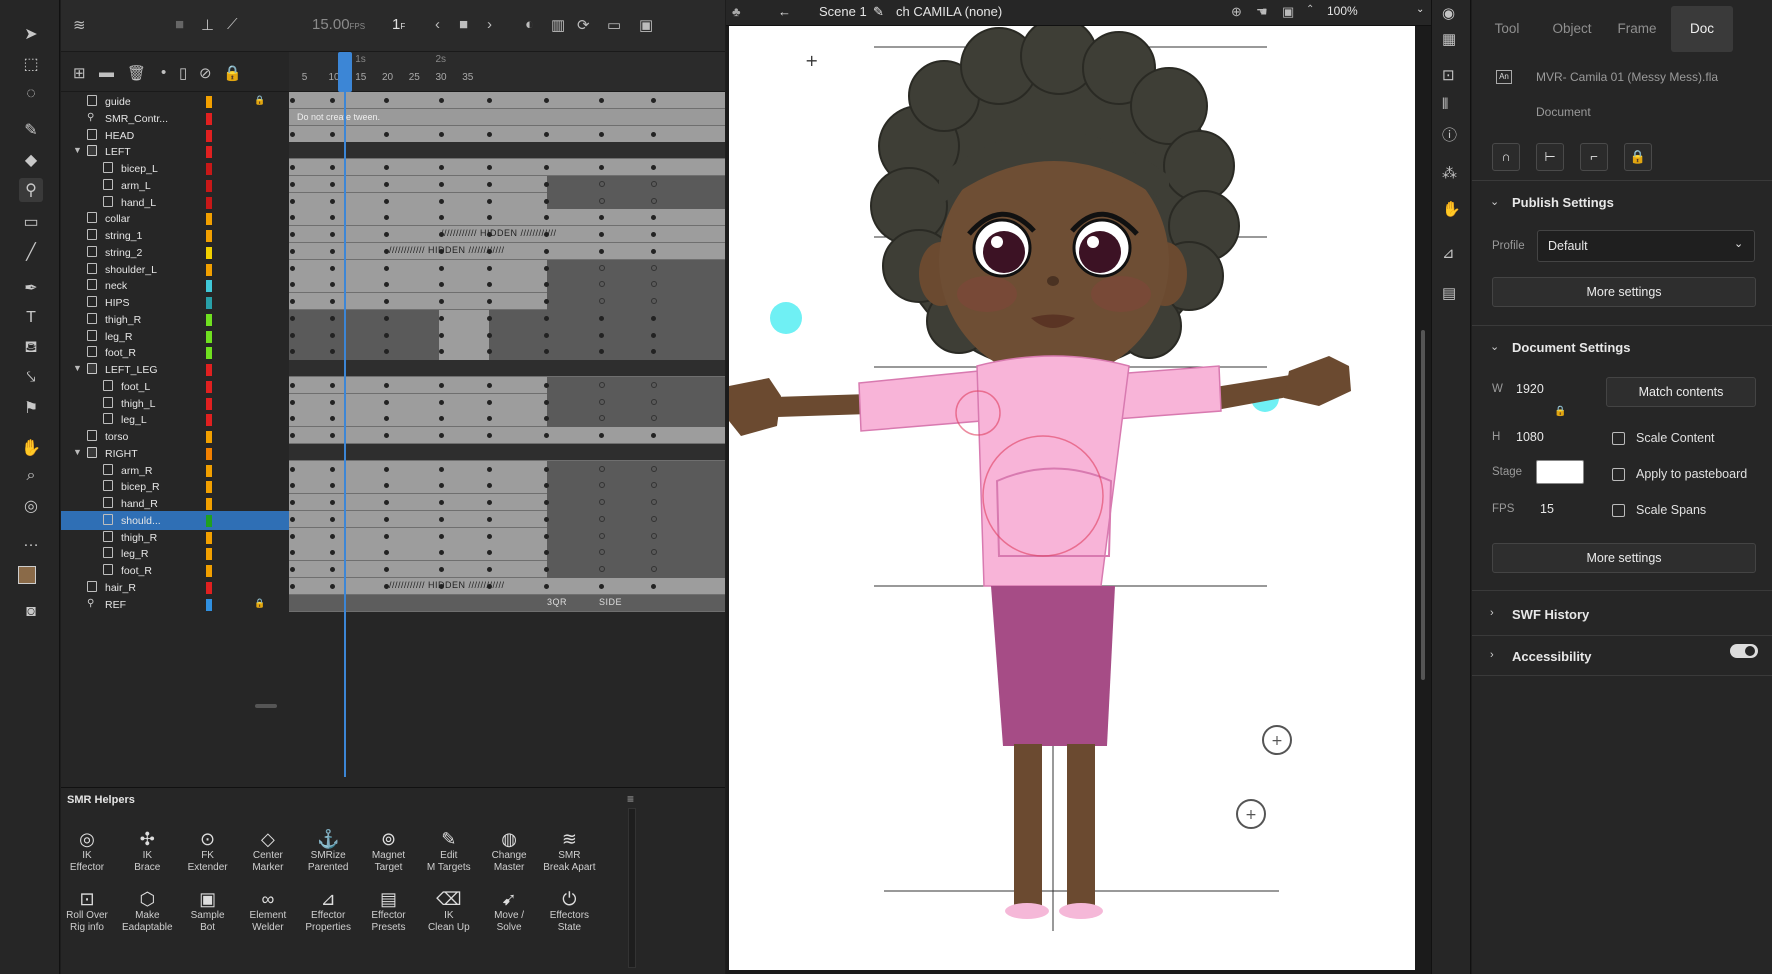 This screenshot has height=974, width=1772. What do you see at coordinates (569, 851) in the screenshot?
I see `helper-stack-button: ≋ SMR Break Apart` at bounding box center [569, 851].